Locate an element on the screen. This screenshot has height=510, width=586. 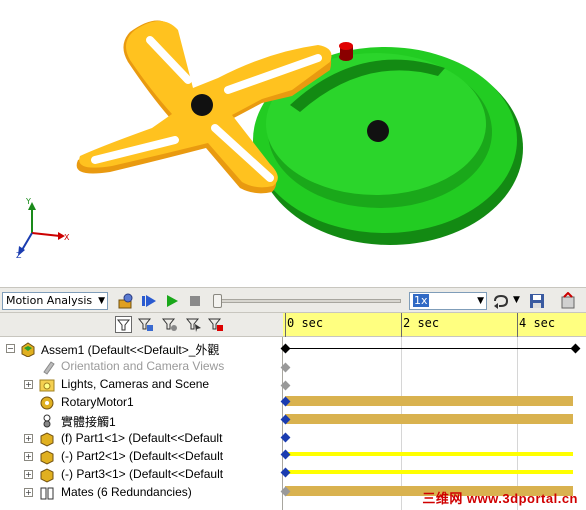
study-type-select: Motion Analysis ▼ is located at coordinates (55, 301).